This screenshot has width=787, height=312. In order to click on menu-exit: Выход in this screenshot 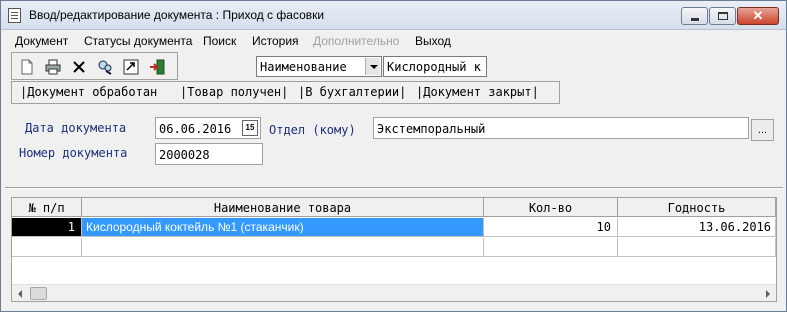, I will do `click(433, 41)`.